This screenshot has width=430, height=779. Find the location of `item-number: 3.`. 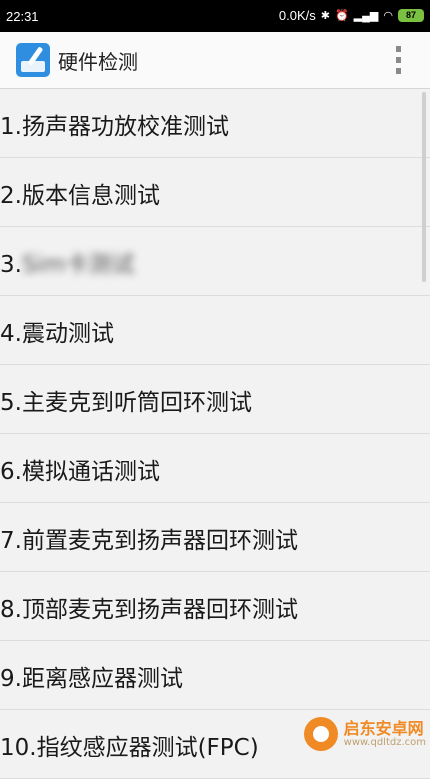

item-number: 3. is located at coordinates (11, 265).